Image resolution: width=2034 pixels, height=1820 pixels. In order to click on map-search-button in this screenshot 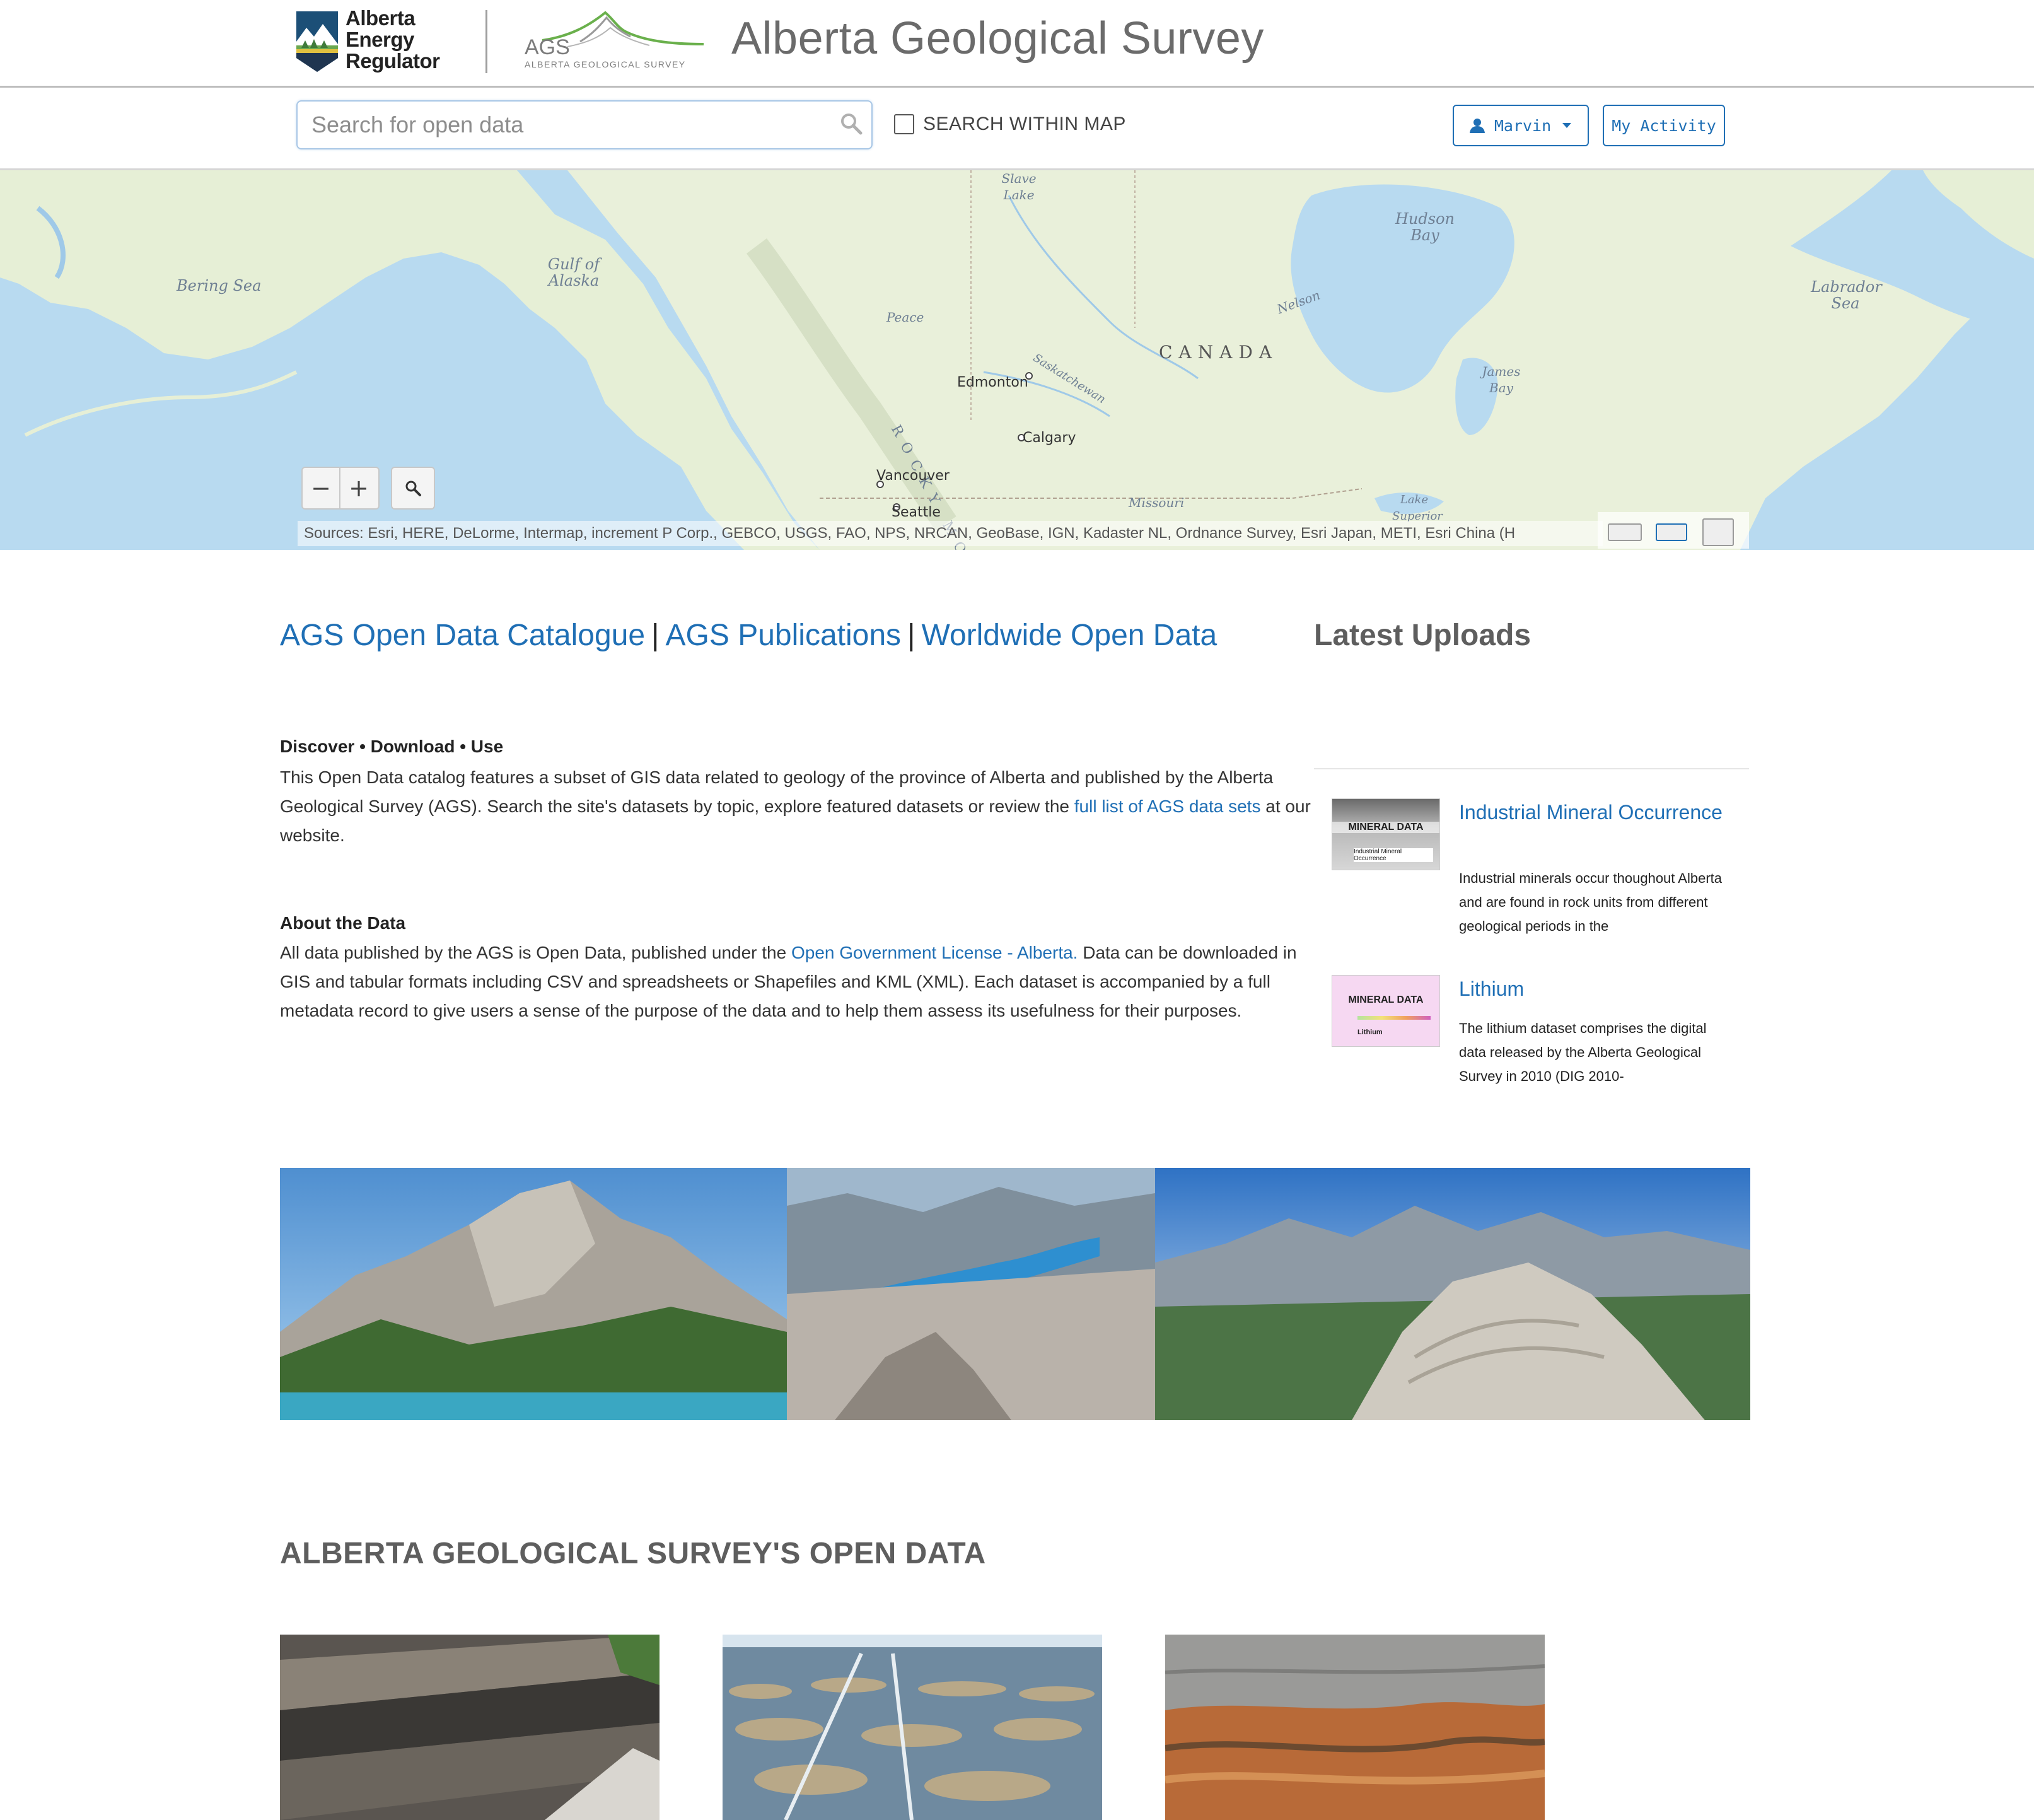, I will do `click(413, 488)`.